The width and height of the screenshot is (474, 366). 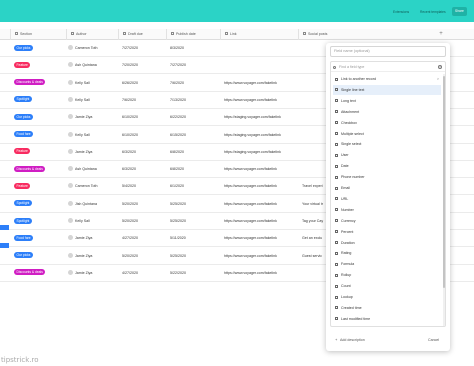 I want to click on field-type-option: Rating, so click(x=387, y=253).